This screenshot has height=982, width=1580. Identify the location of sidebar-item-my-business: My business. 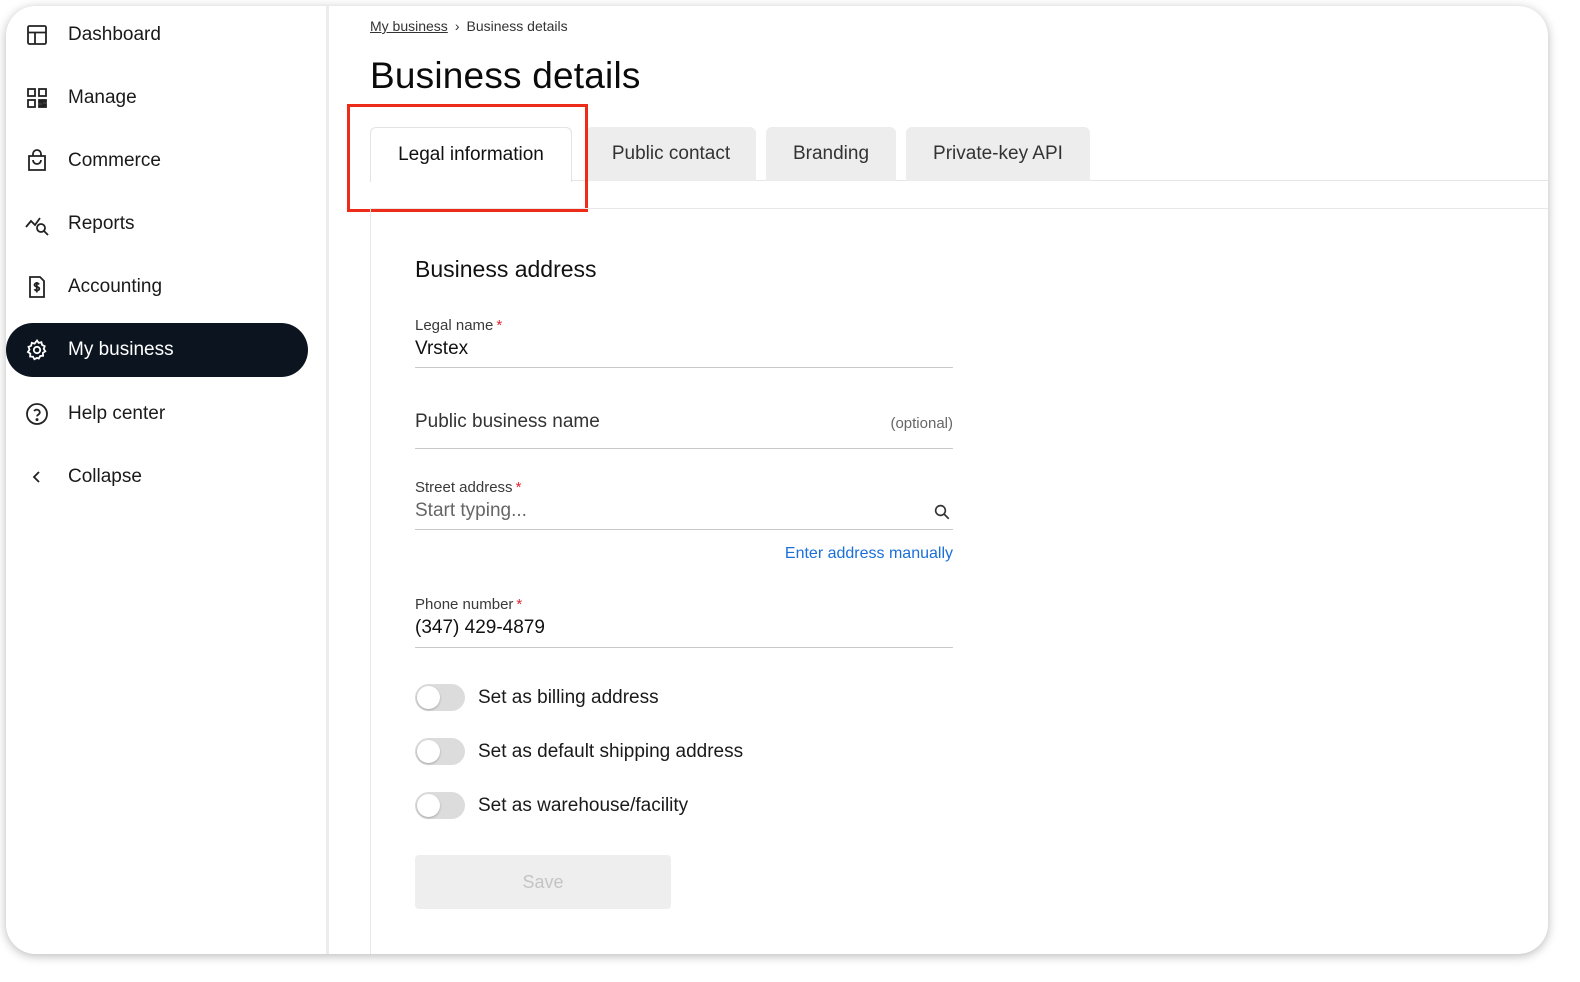
(157, 350).